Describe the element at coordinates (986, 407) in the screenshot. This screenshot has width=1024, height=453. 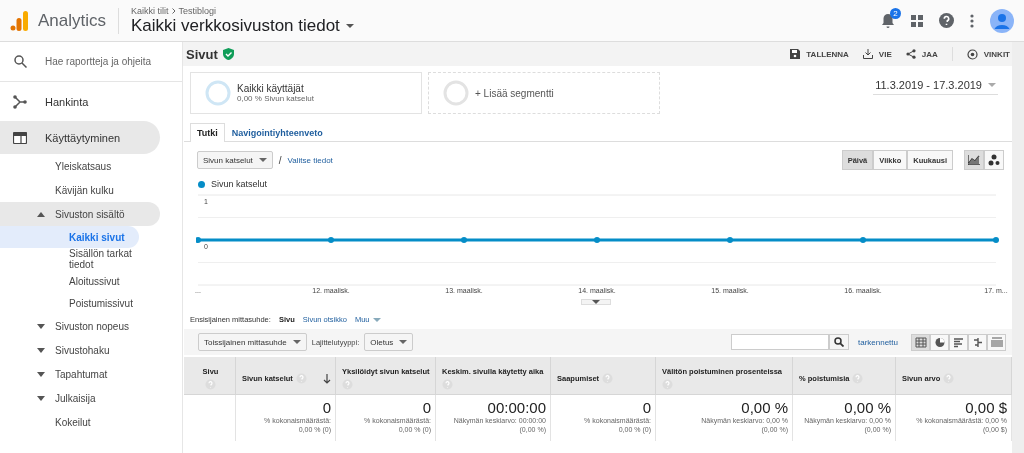
I see `total-value: 0,00 $` at that location.